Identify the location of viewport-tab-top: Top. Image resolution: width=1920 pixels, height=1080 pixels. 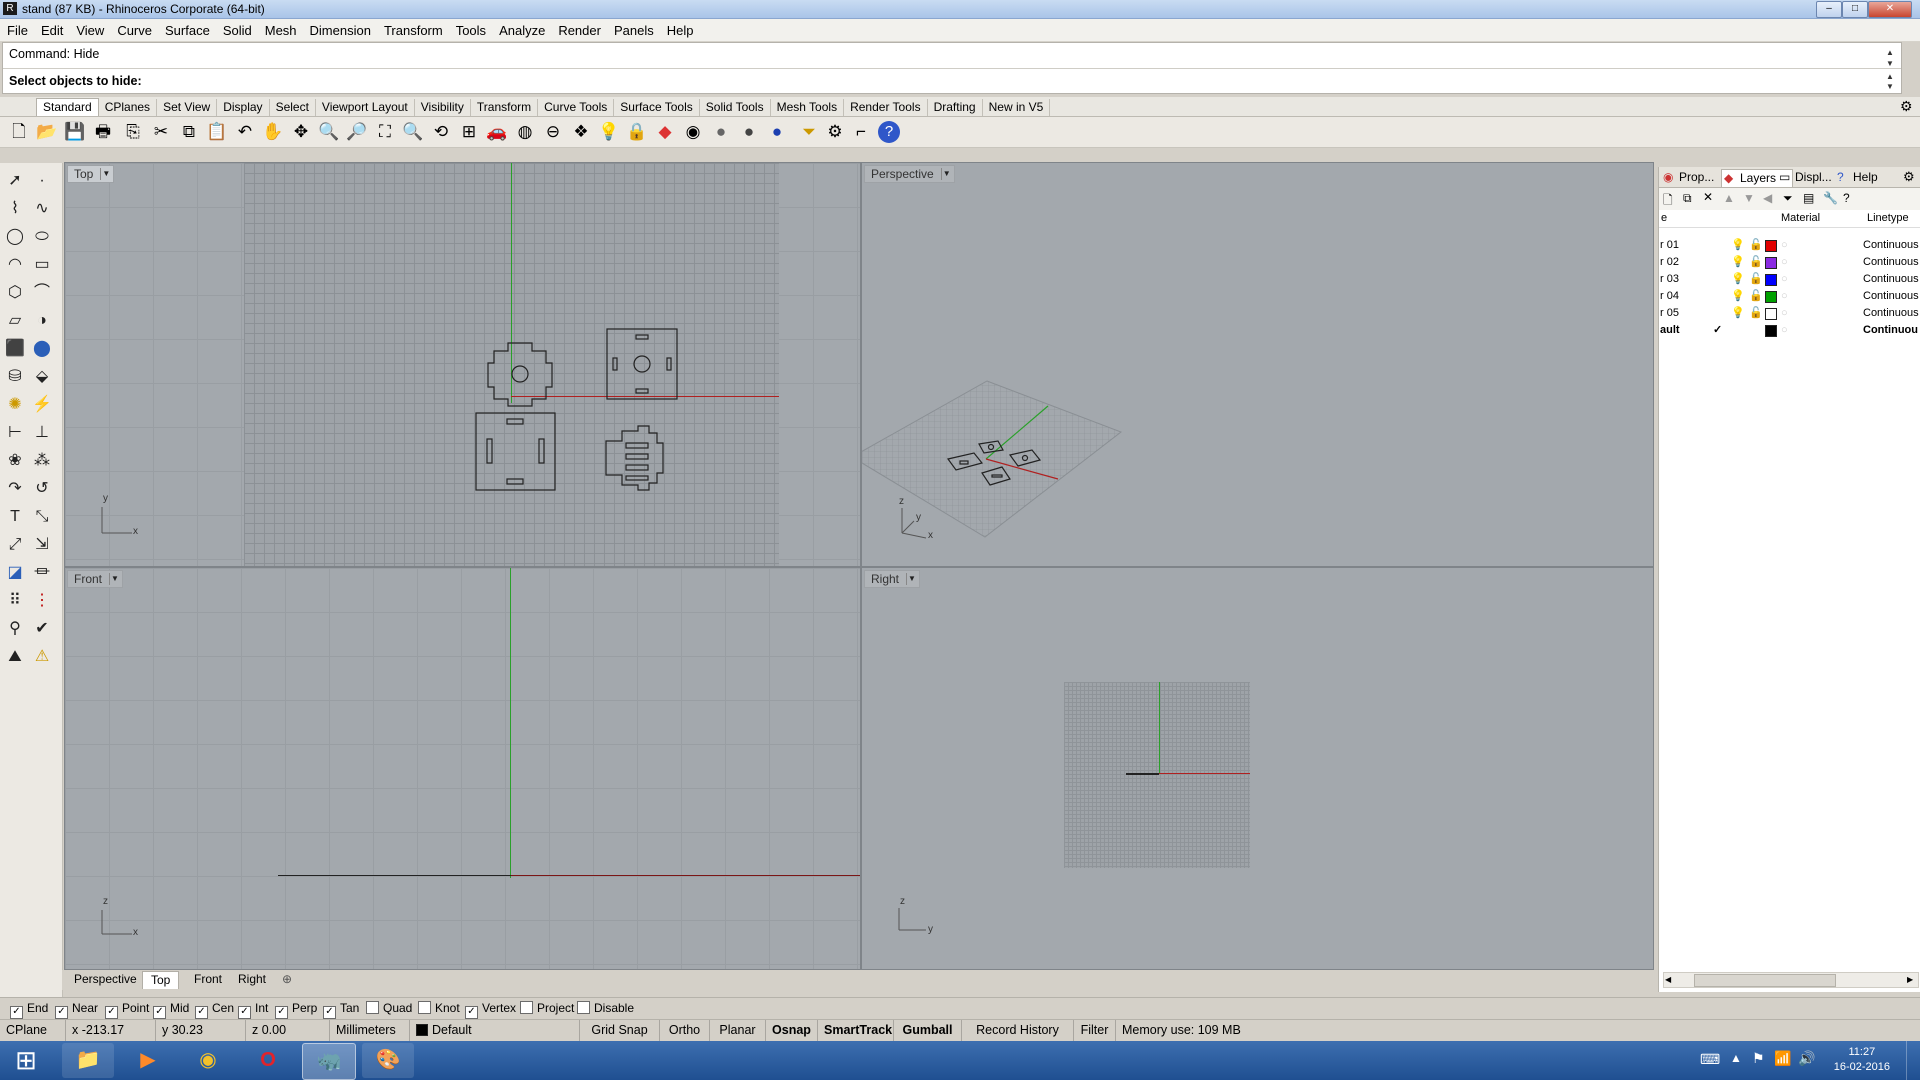
(161, 980).